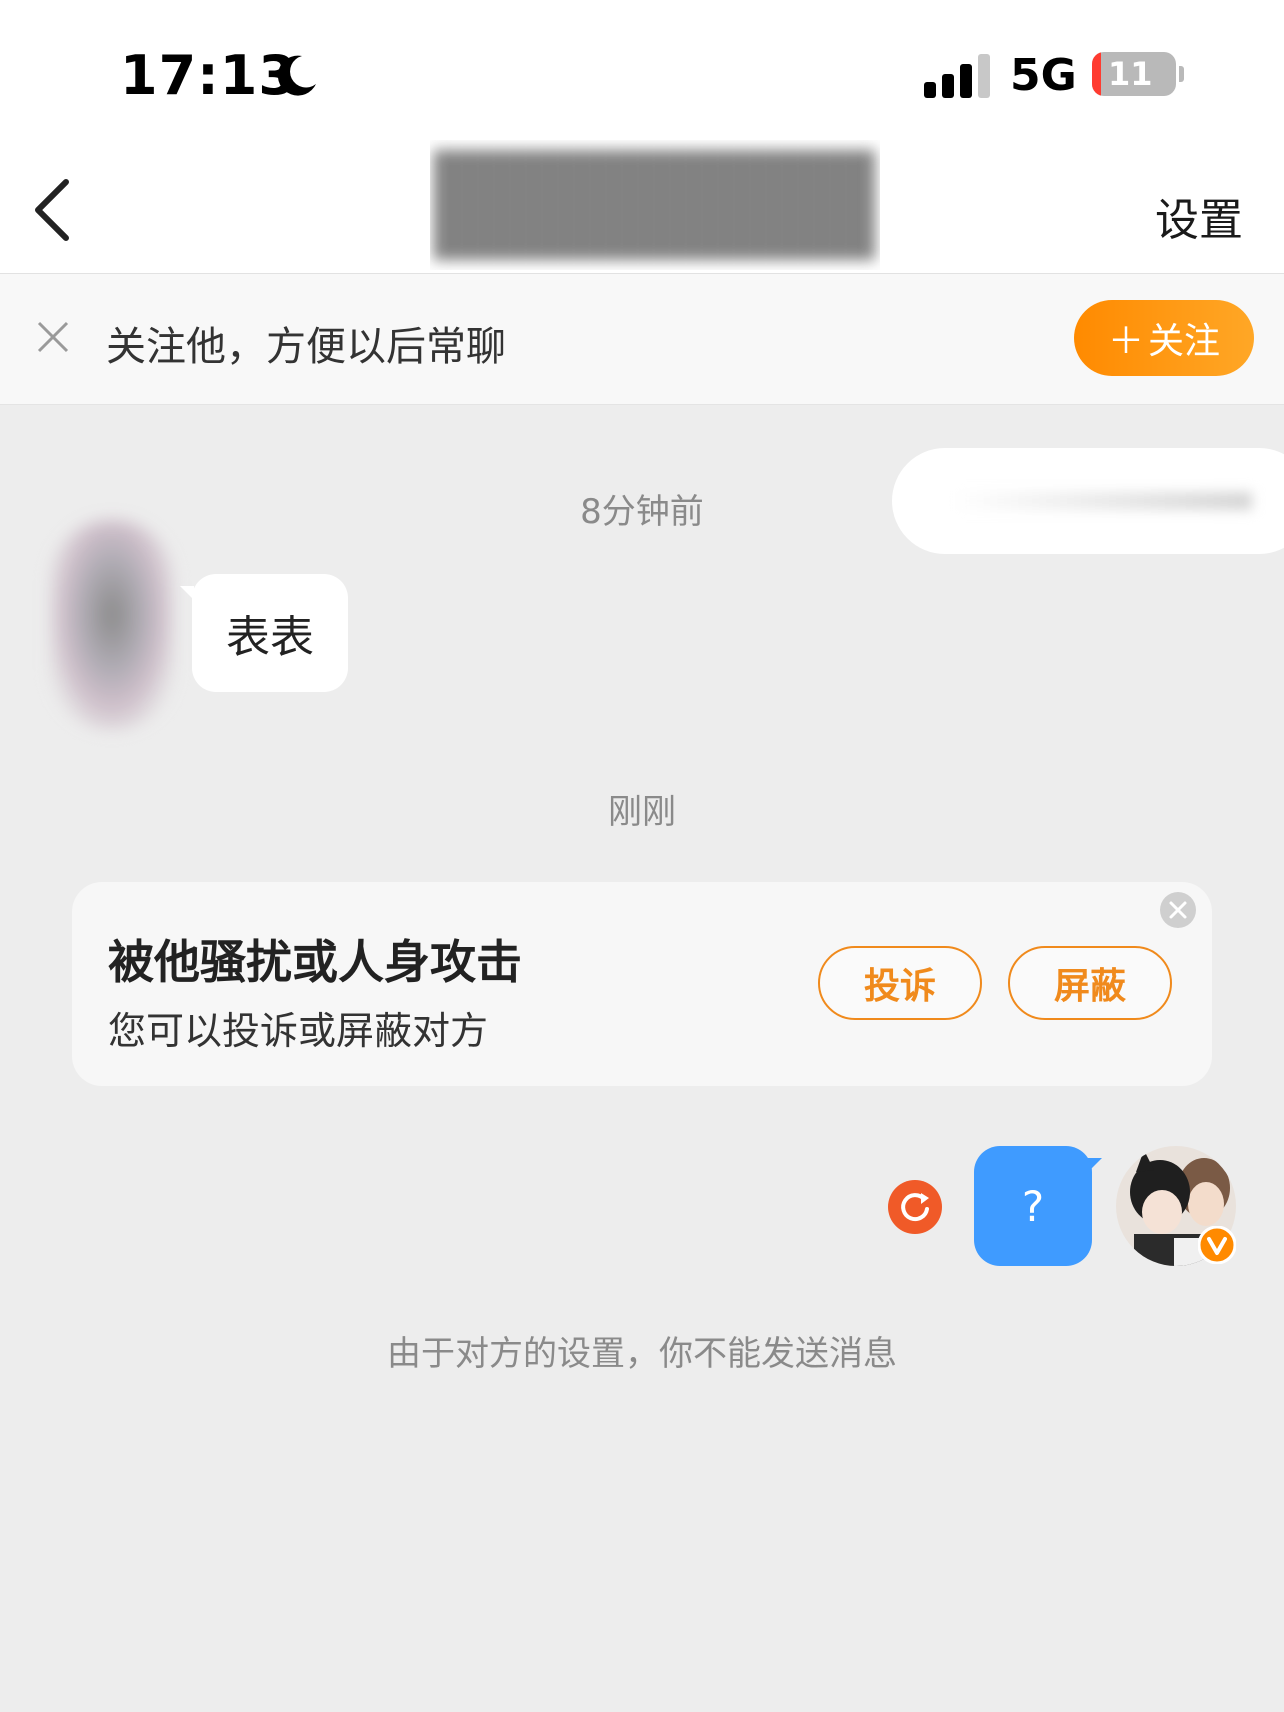 The image size is (1284, 1712). I want to click on verified-badge-icon, so click(1217, 1245).